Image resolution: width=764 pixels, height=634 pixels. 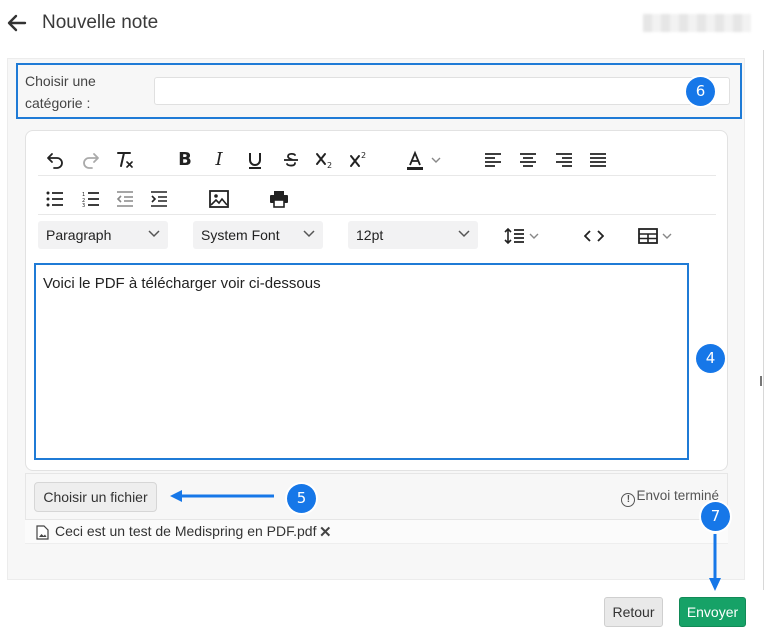 I want to click on block-format-value: Paragraph, so click(x=79, y=235).